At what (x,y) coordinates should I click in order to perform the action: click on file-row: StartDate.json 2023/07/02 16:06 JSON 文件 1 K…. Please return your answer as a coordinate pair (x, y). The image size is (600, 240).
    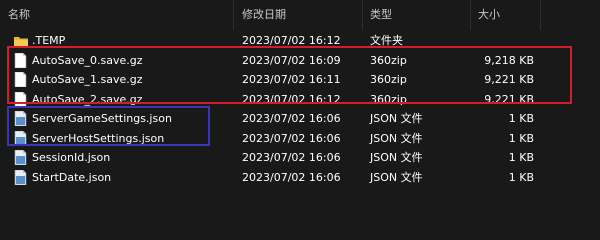
    Looking at the image, I should click on (300, 178).